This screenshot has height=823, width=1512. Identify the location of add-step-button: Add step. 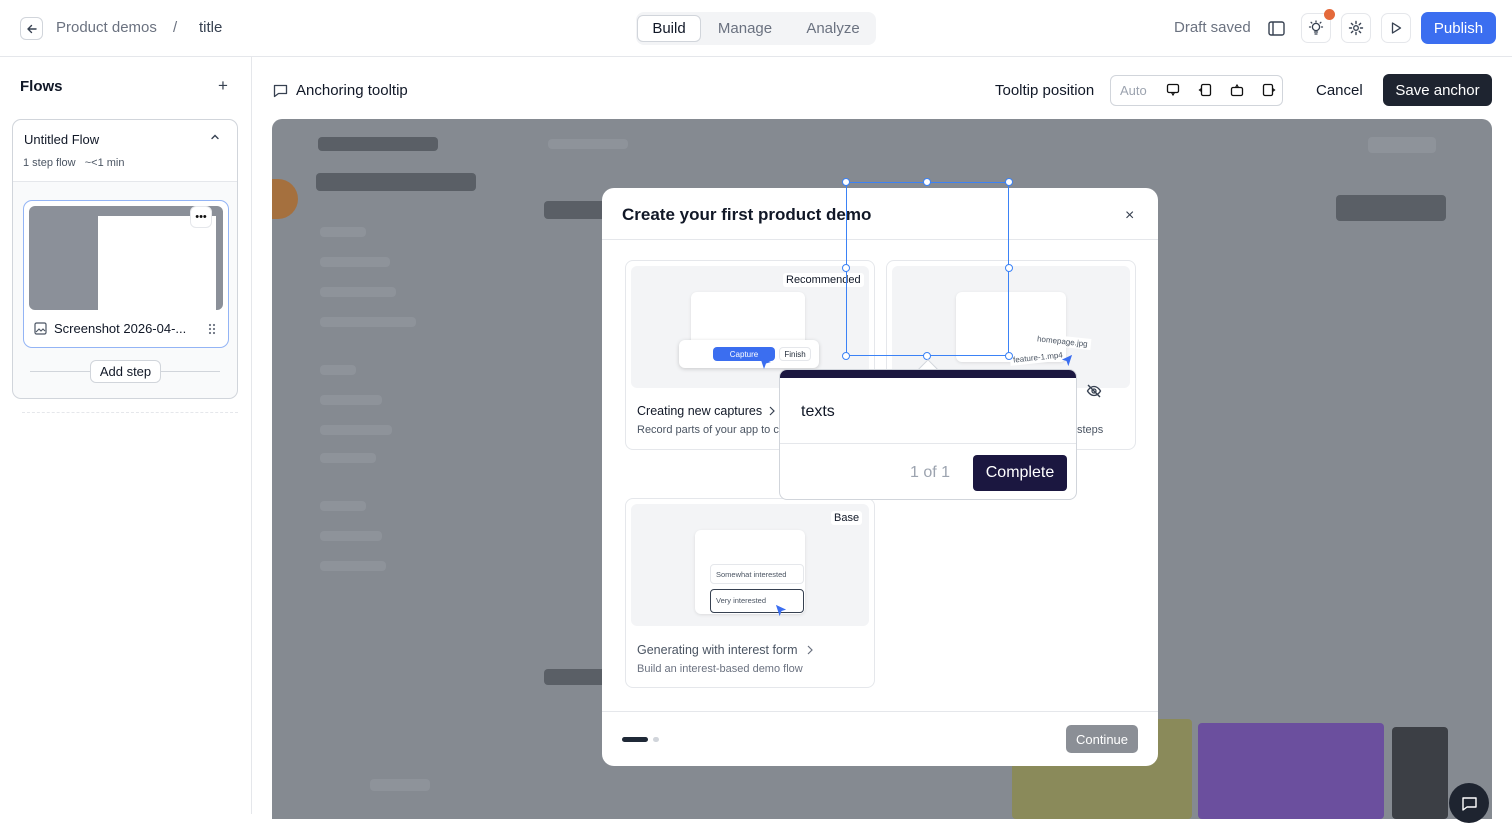
(125, 371).